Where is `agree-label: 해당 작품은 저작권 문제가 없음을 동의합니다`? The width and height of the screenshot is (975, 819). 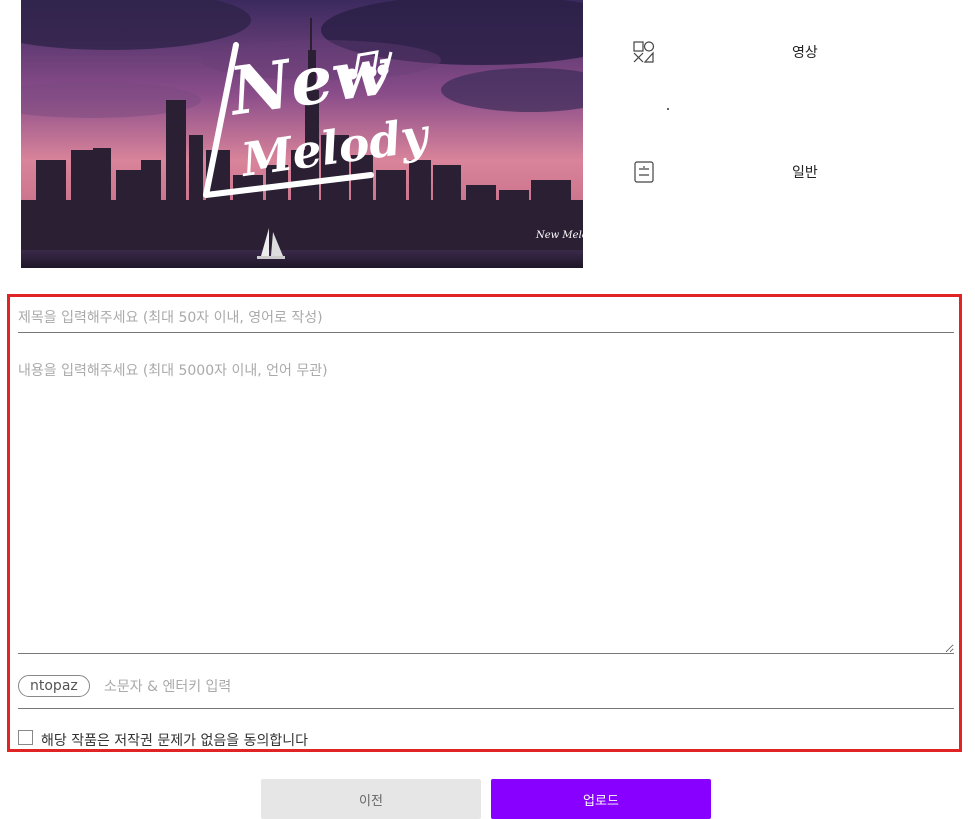
agree-label: 해당 작품은 저작권 문제가 없음을 동의합니다 is located at coordinates (174, 740).